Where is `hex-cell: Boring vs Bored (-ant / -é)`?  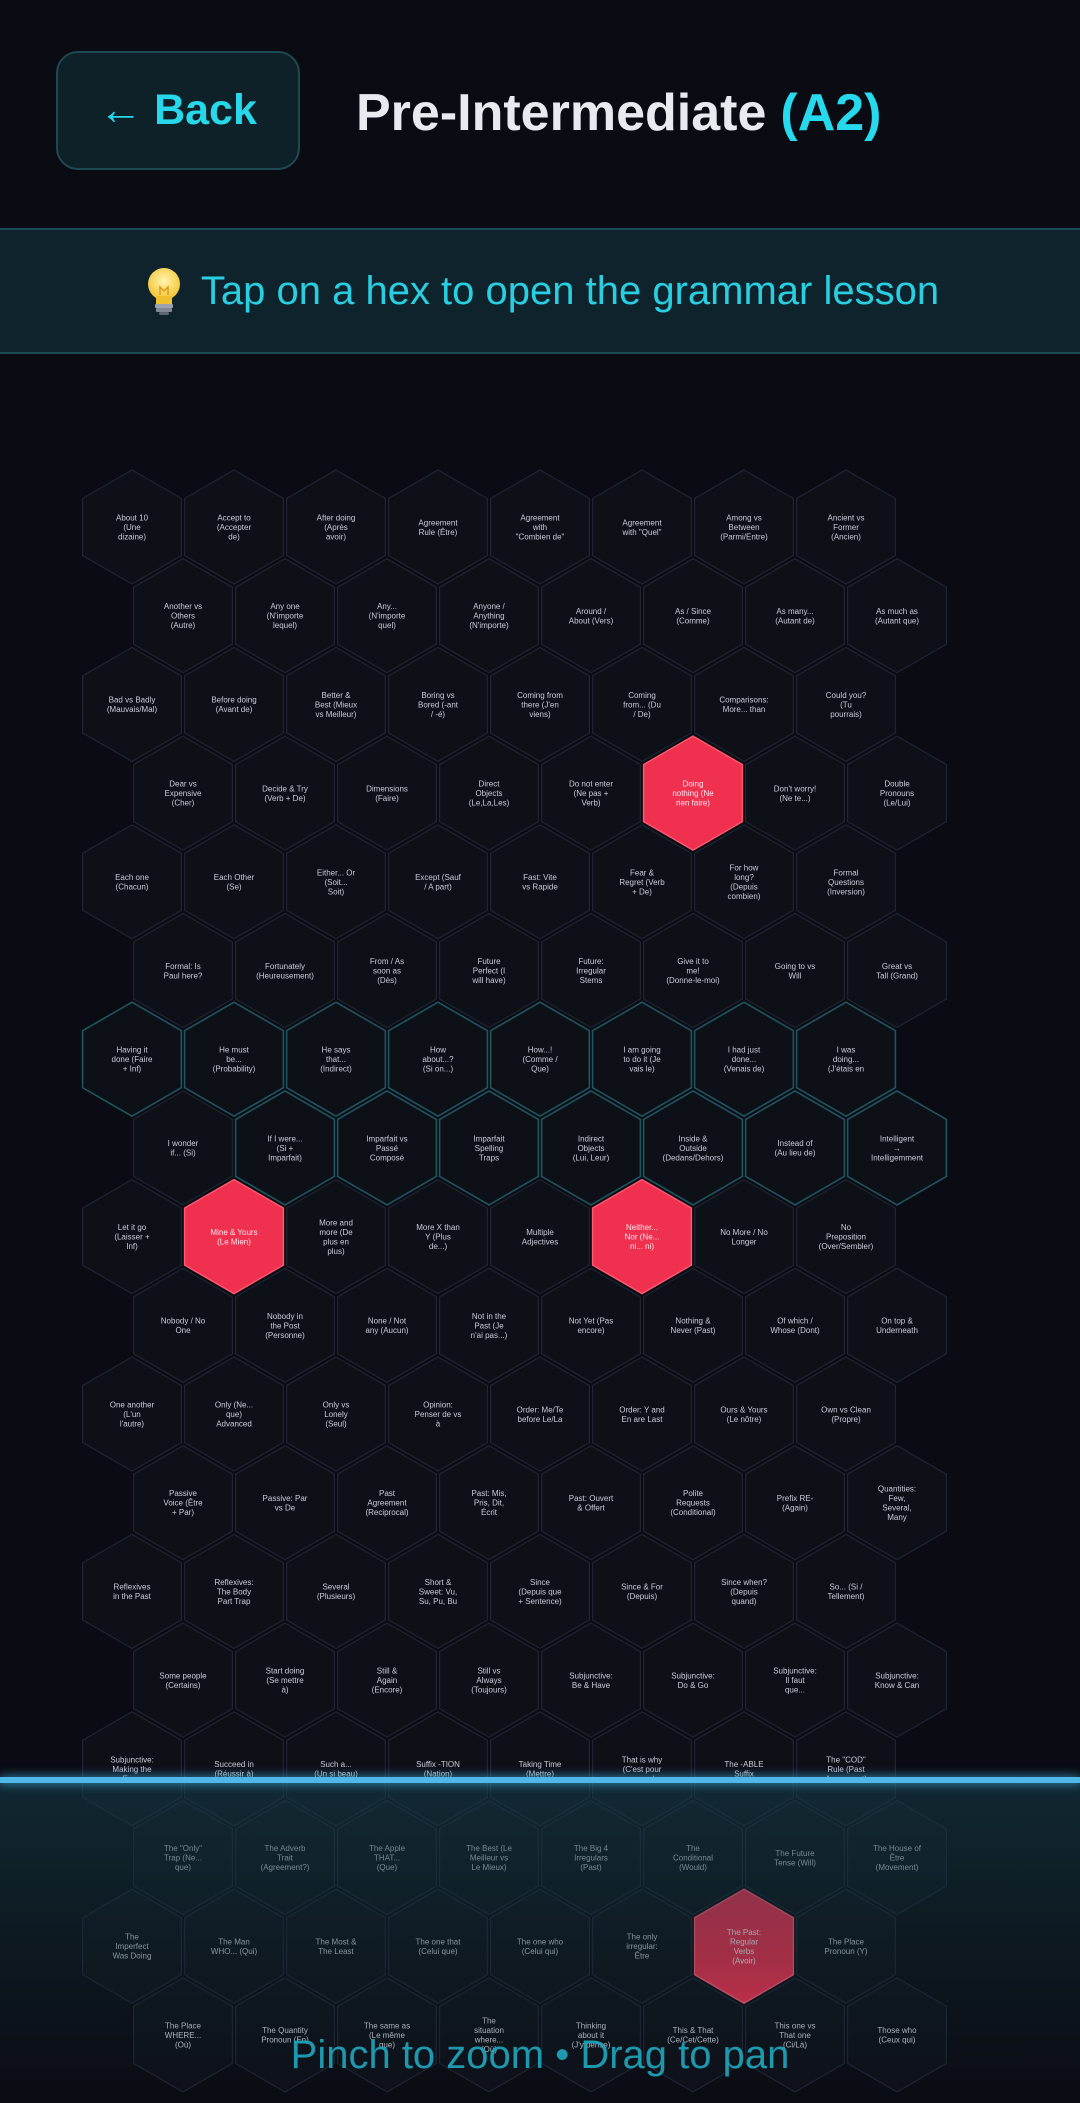 hex-cell: Boring vs Bored (-ant / -é) is located at coordinates (438, 704).